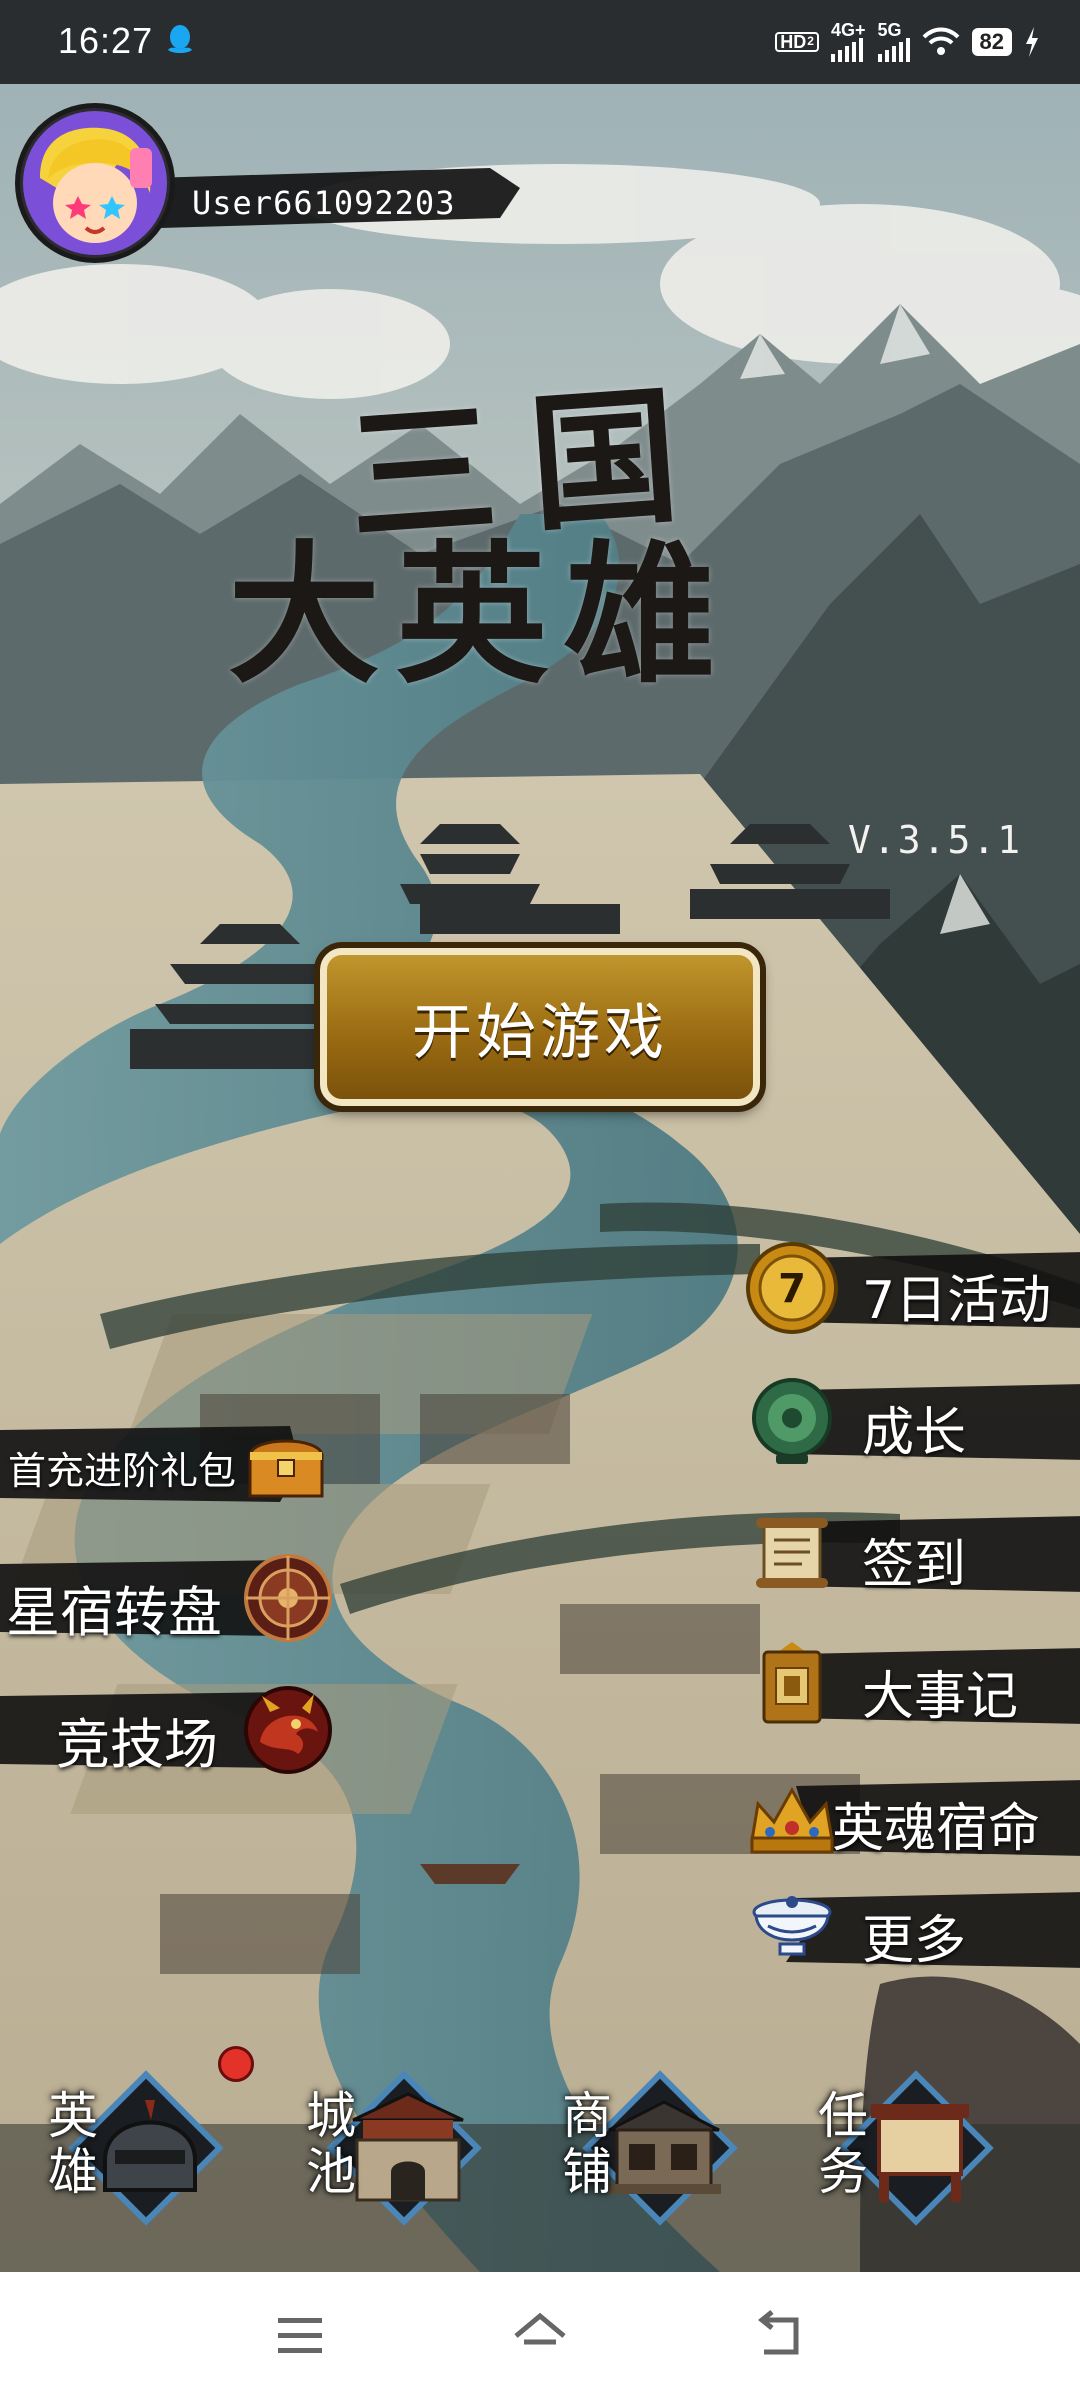  Describe the element at coordinates (236, 2064) in the screenshot. I see `heroes-notification-dot` at that location.